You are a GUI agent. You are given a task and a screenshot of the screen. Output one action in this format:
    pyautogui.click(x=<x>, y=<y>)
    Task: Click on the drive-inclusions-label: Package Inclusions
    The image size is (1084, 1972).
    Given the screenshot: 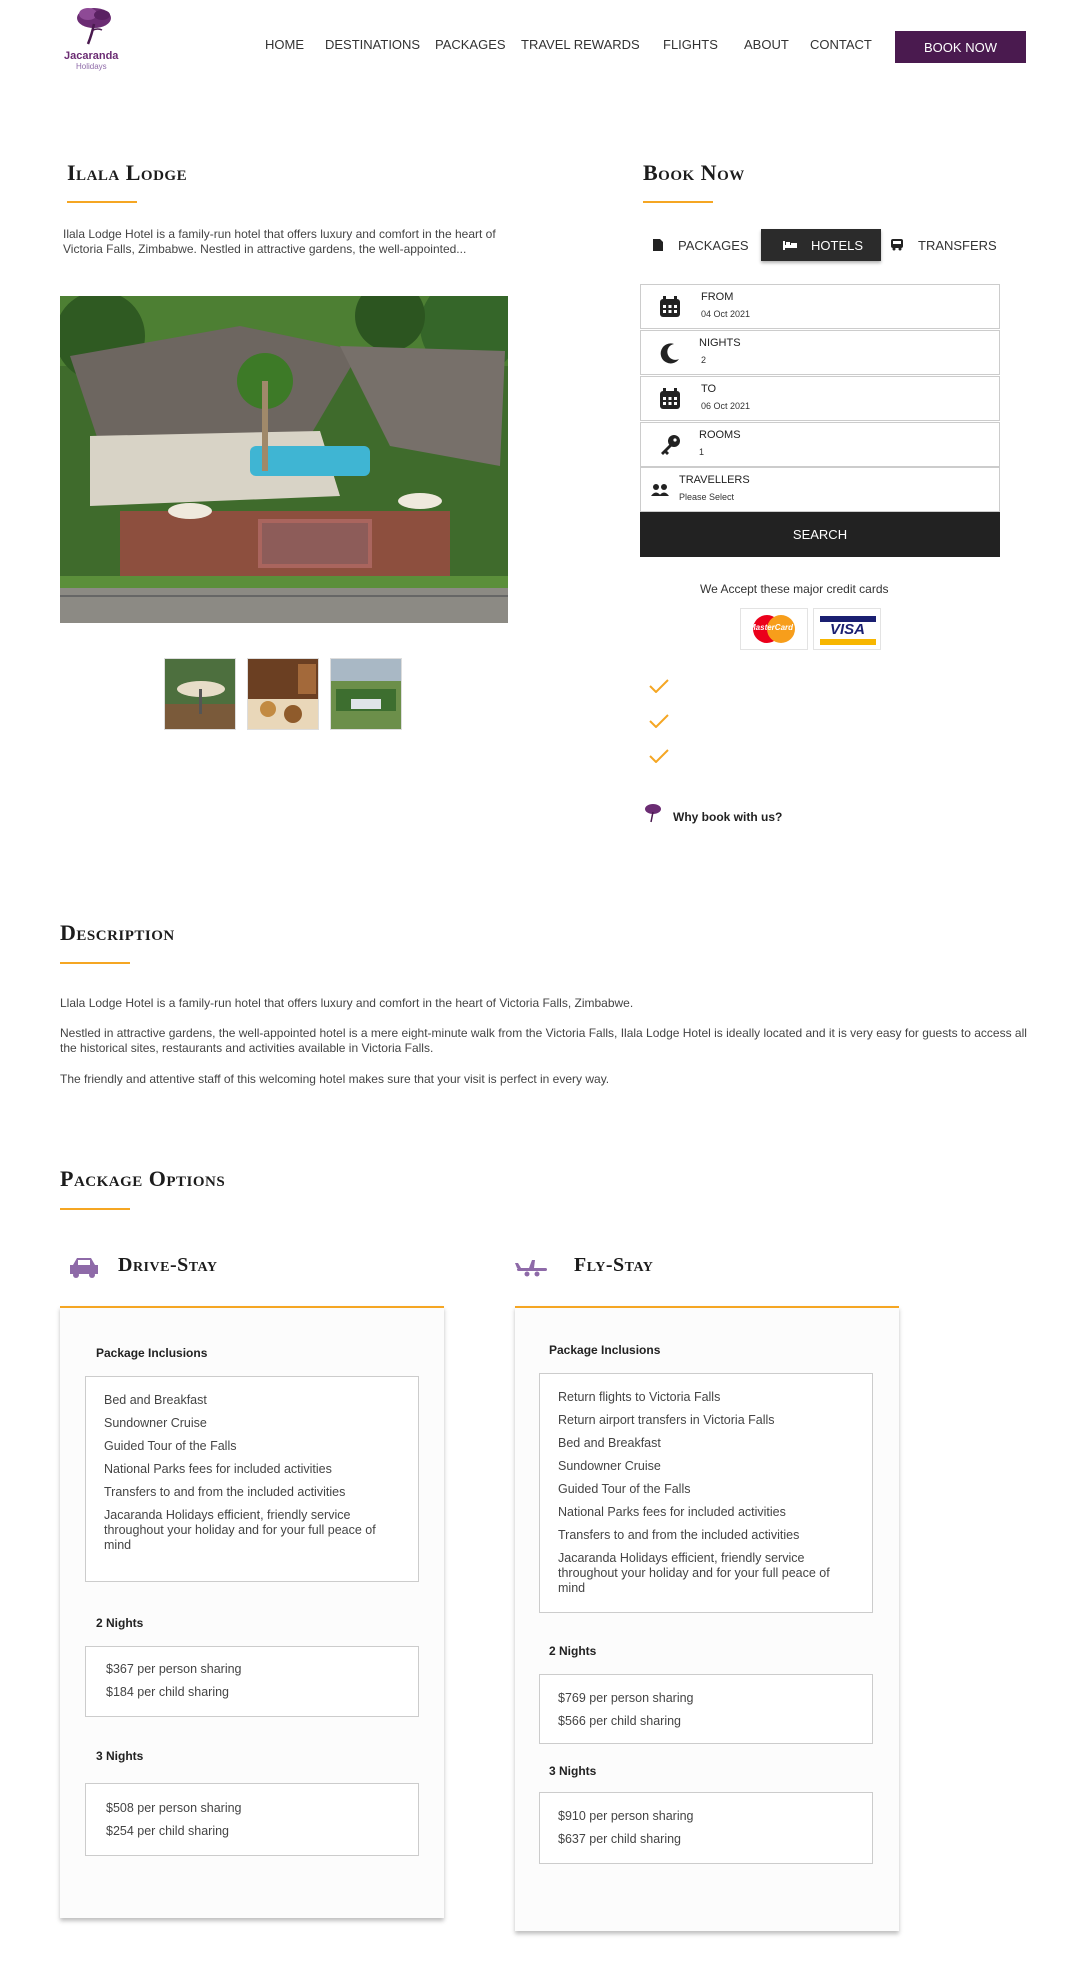 What is the action you would take?
    pyautogui.click(x=152, y=1353)
    